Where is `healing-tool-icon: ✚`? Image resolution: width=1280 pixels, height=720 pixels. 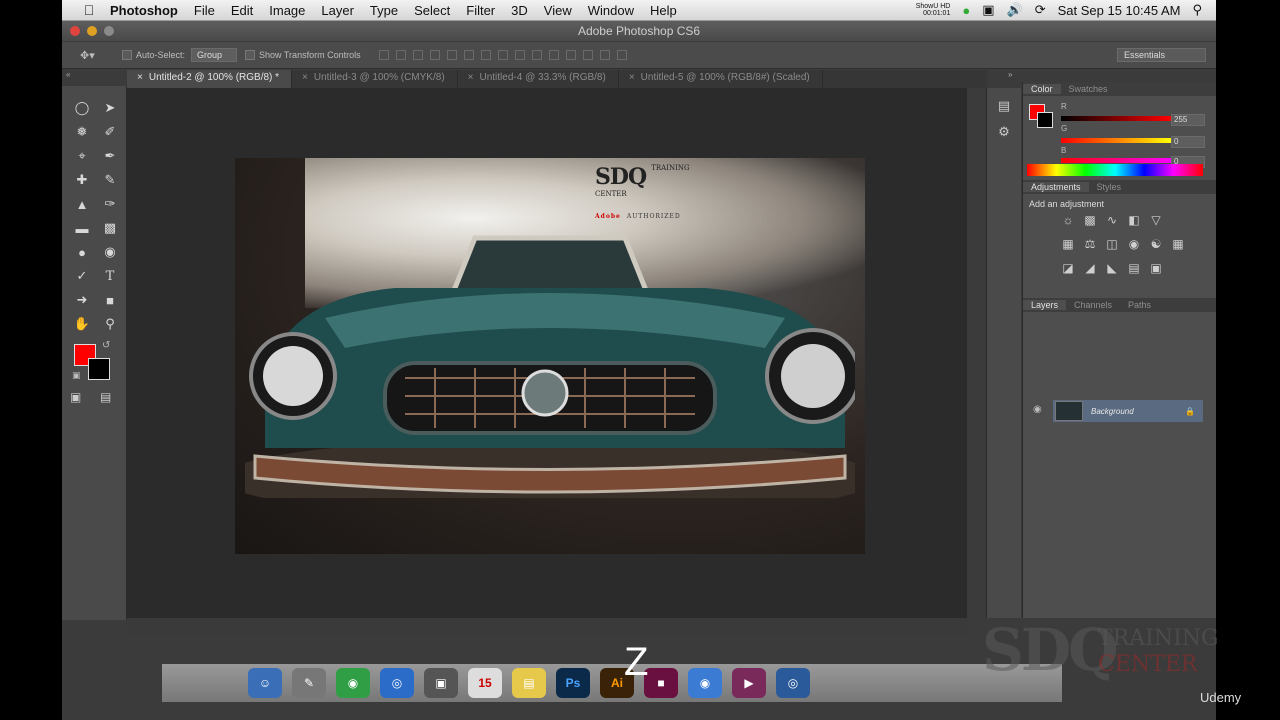
healing-tool-icon: ✚ is located at coordinates (82, 180).